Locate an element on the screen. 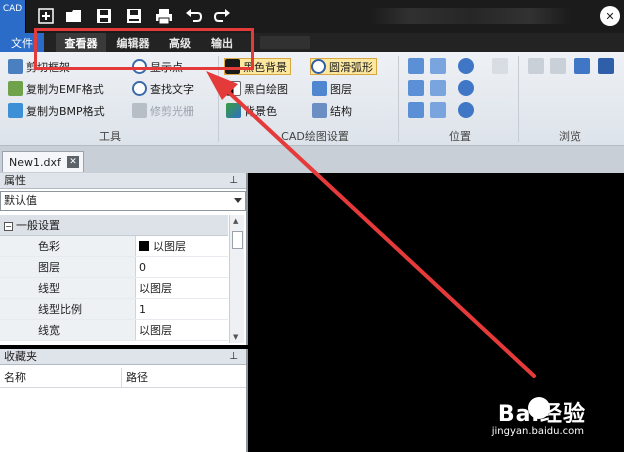 The height and width of the screenshot is (452, 624). favorites-header: 收藏夹 ⊥ is located at coordinates (123, 357).